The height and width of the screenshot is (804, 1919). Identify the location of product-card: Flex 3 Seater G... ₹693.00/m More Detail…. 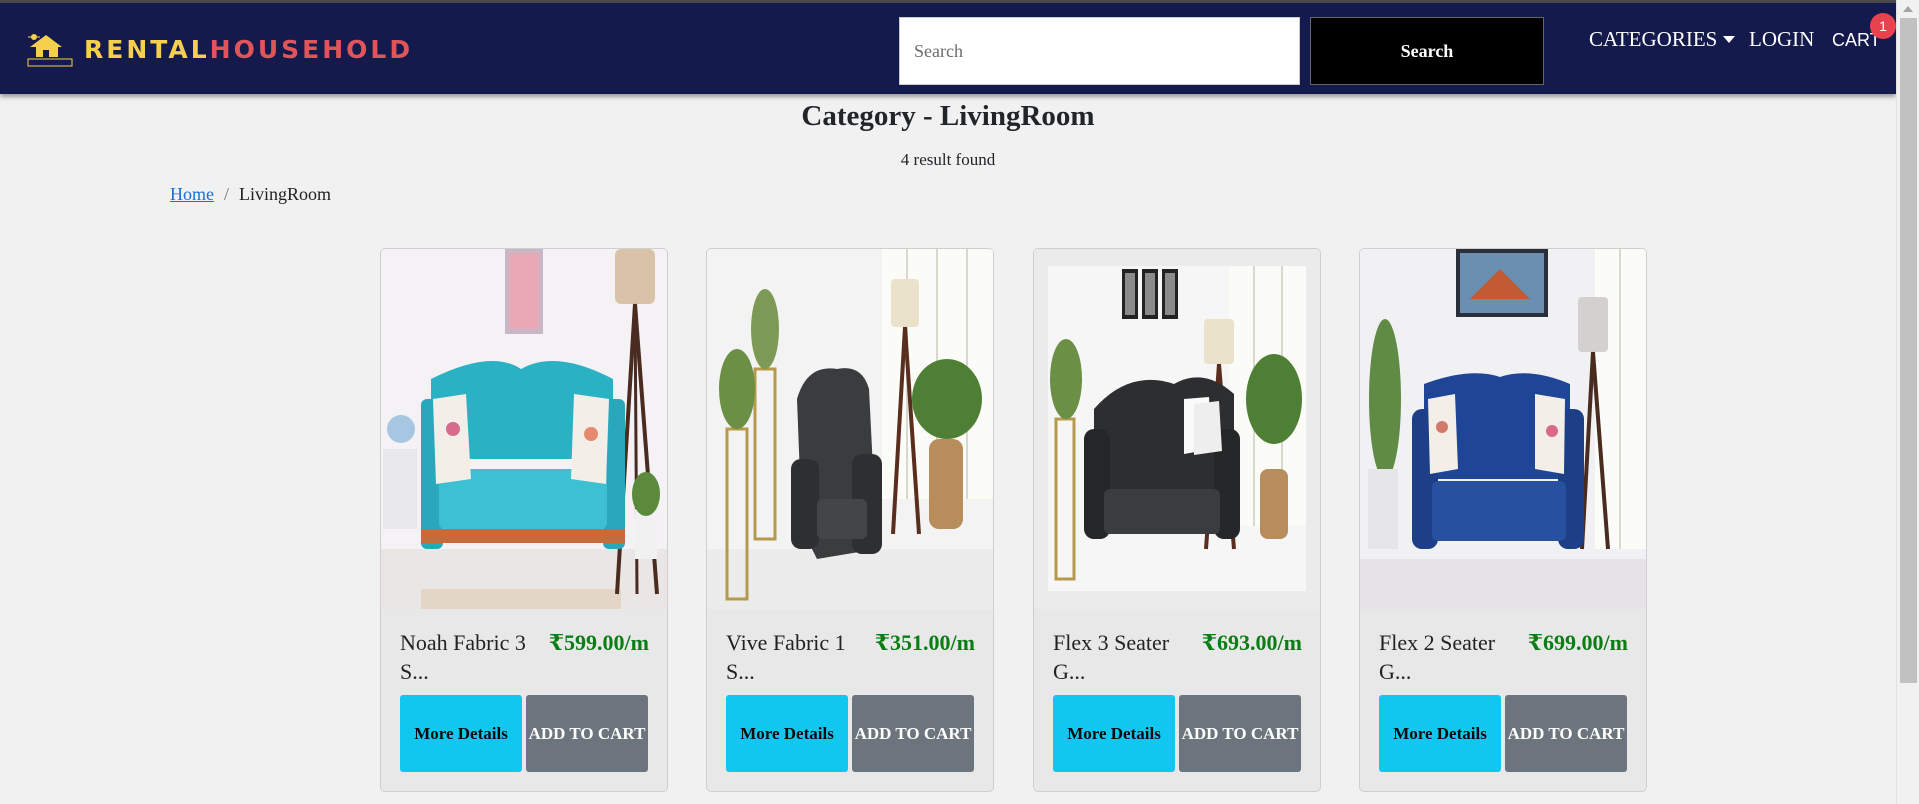
(1177, 520).